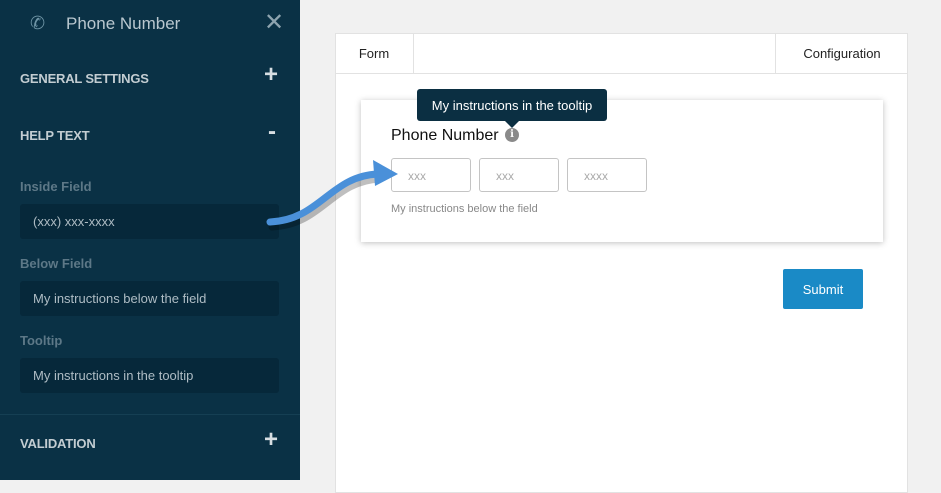 The image size is (941, 493). I want to click on arrow-icon, so click(332, 195).